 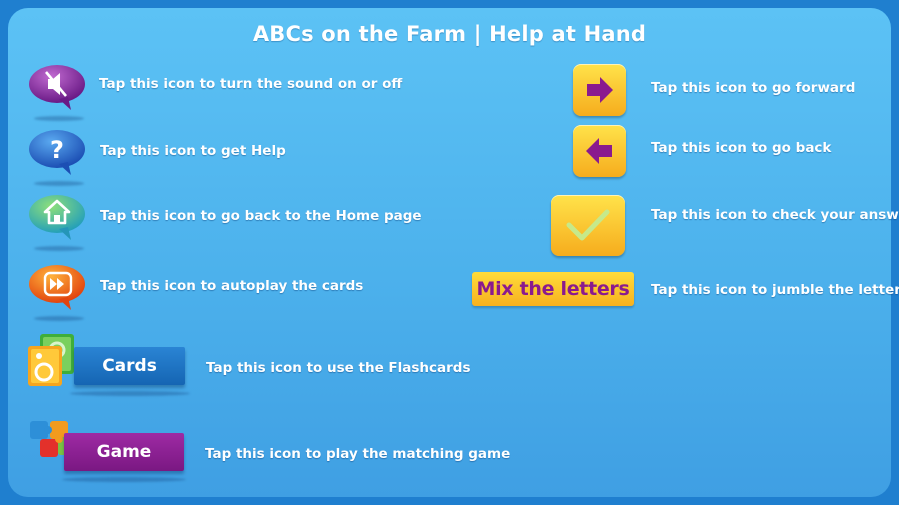 What do you see at coordinates (599, 90) in the screenshot?
I see `arrow-forward-icon` at bounding box center [599, 90].